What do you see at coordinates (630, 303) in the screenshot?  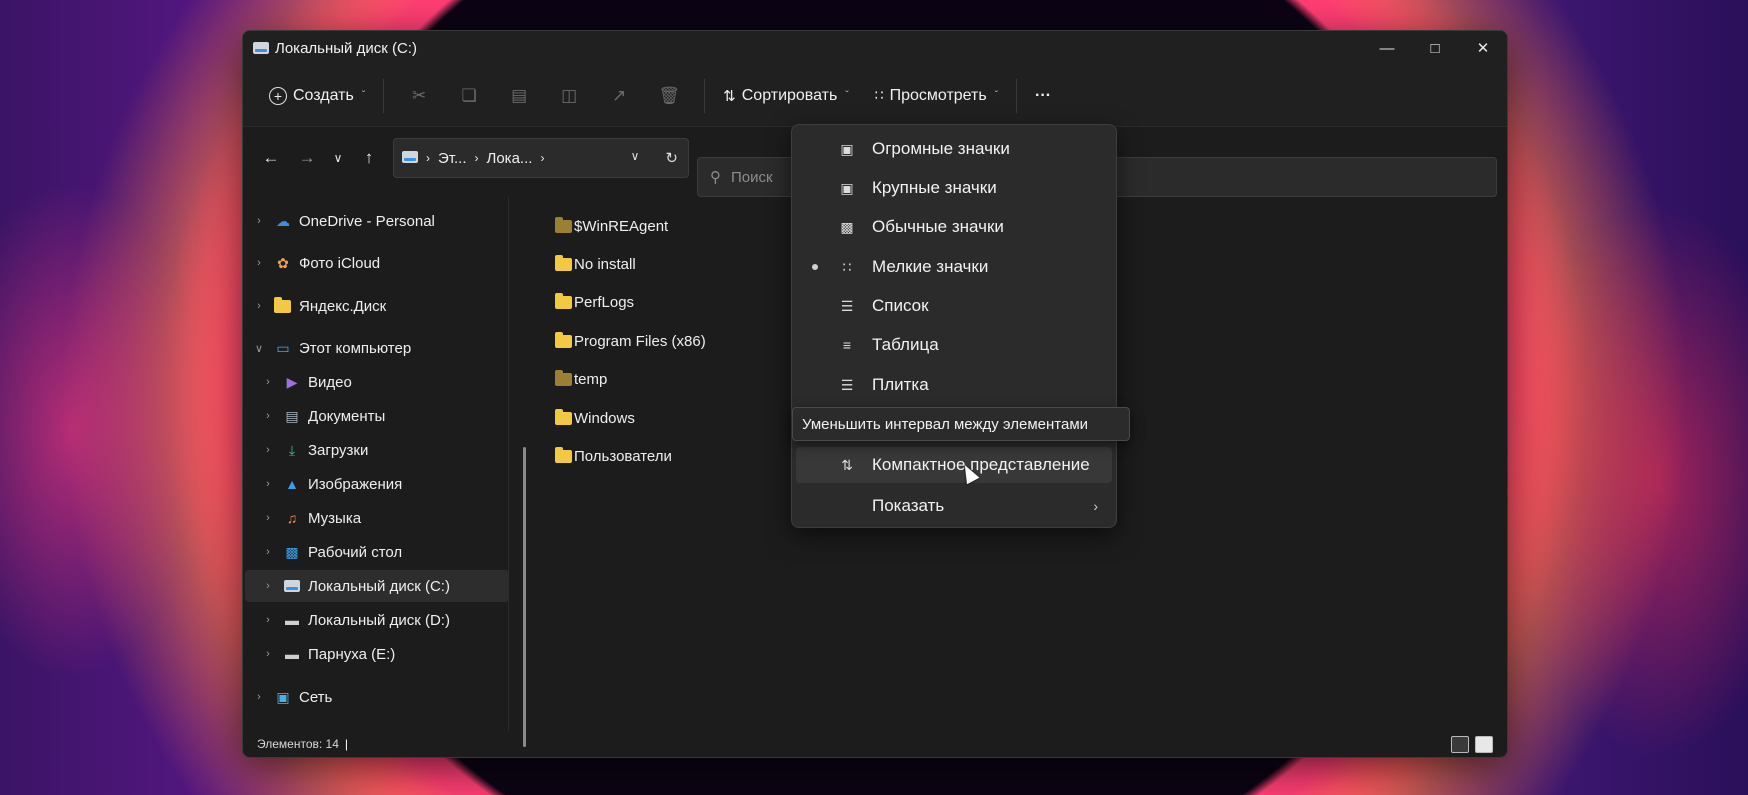 I see `list-item: PerfLogs` at bounding box center [630, 303].